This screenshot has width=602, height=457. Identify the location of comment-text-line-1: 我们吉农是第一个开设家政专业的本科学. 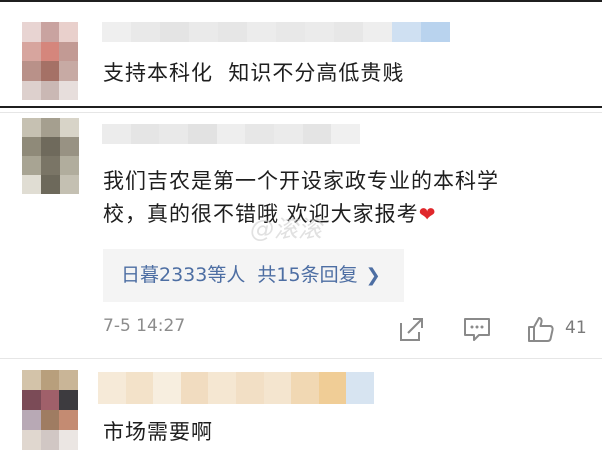
(301, 181).